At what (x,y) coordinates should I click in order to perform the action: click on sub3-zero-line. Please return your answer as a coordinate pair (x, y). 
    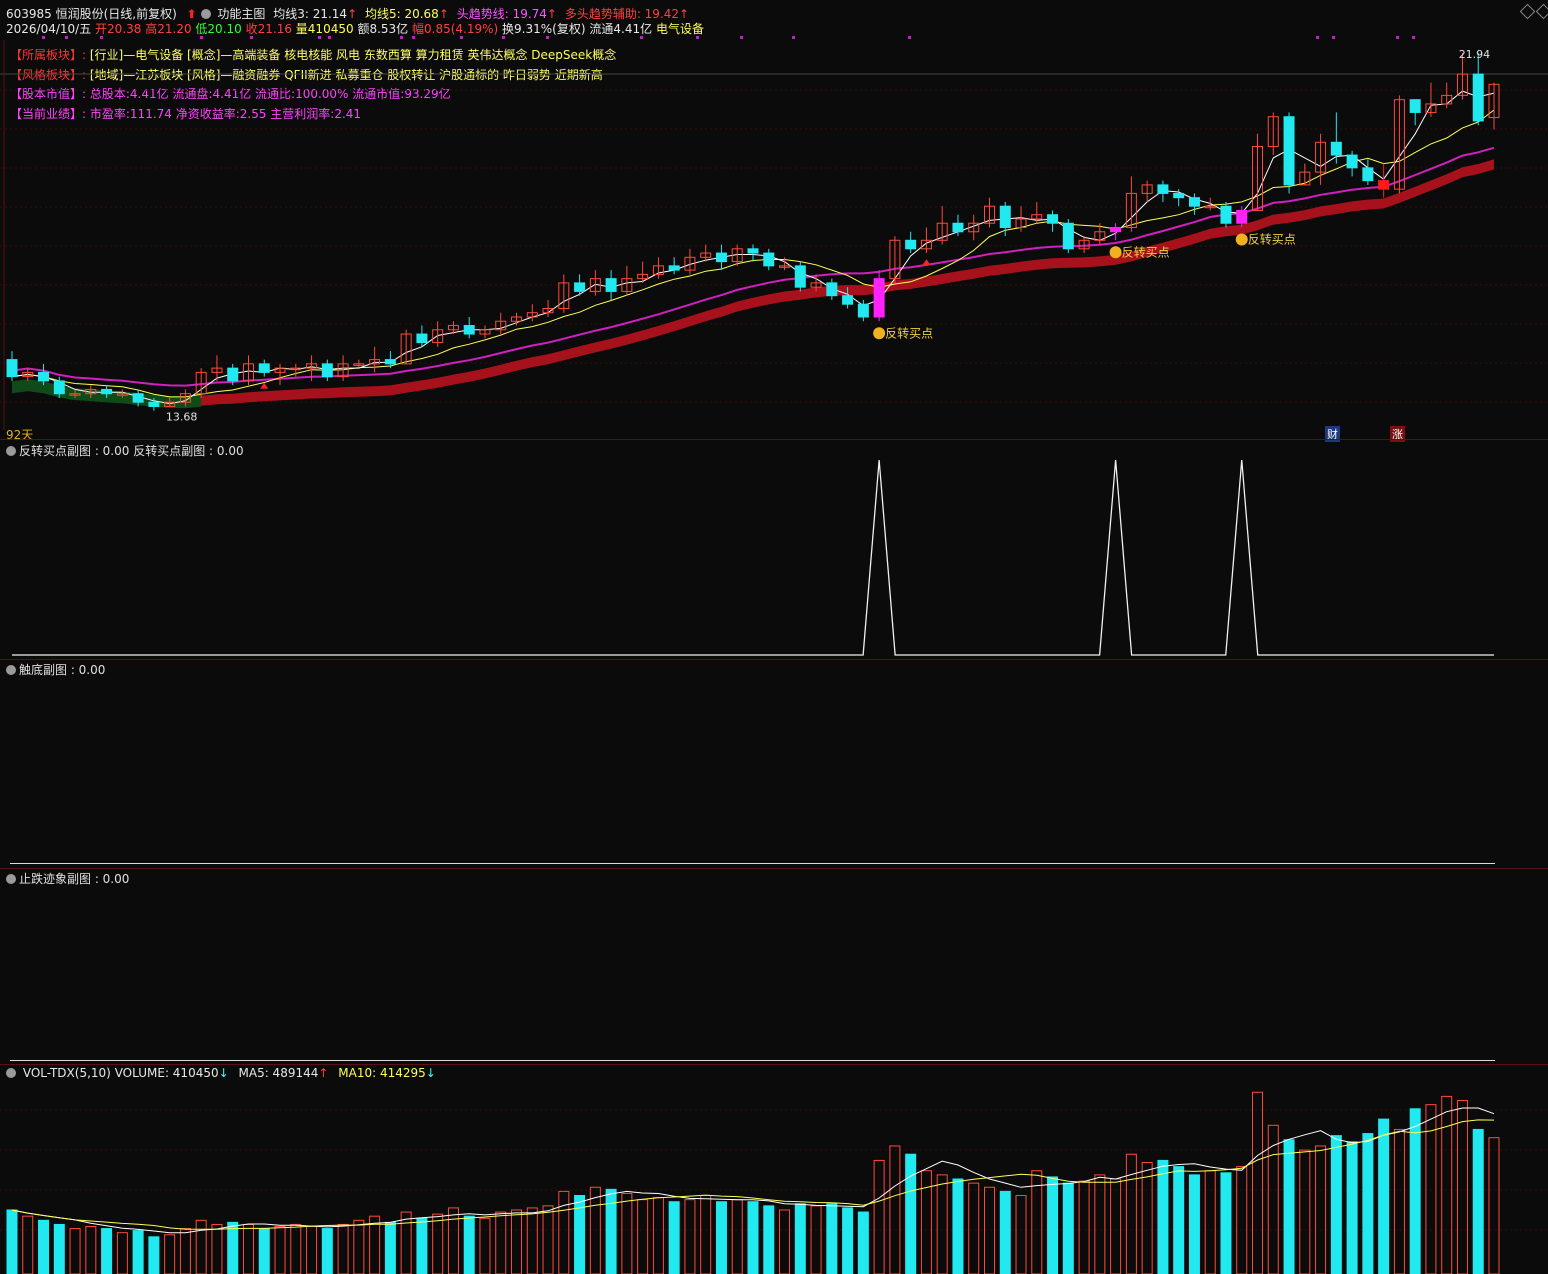
    Looking at the image, I should click on (752, 1060).